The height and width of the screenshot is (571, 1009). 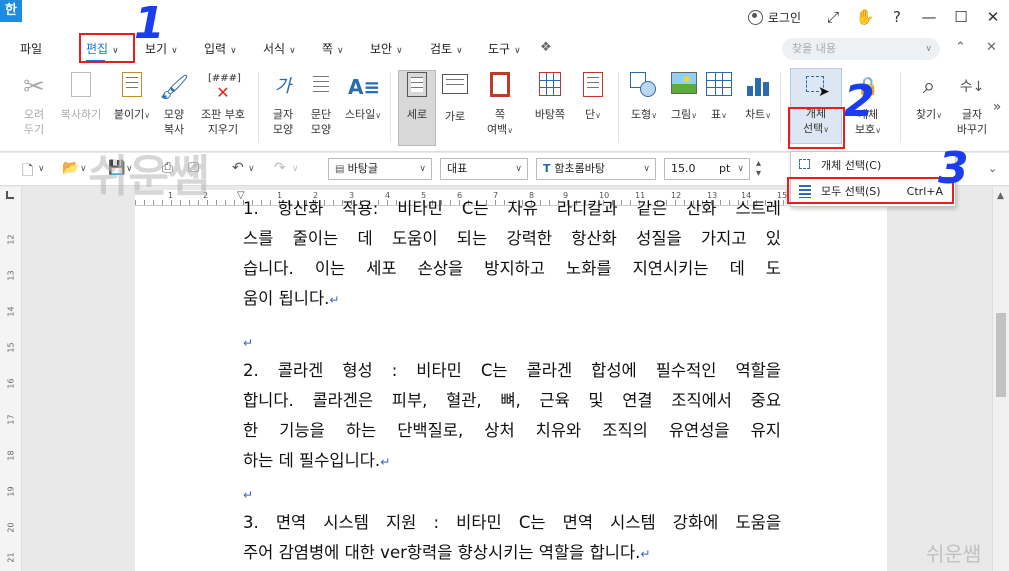 I want to click on landscape-page-icon, so click(x=455, y=89).